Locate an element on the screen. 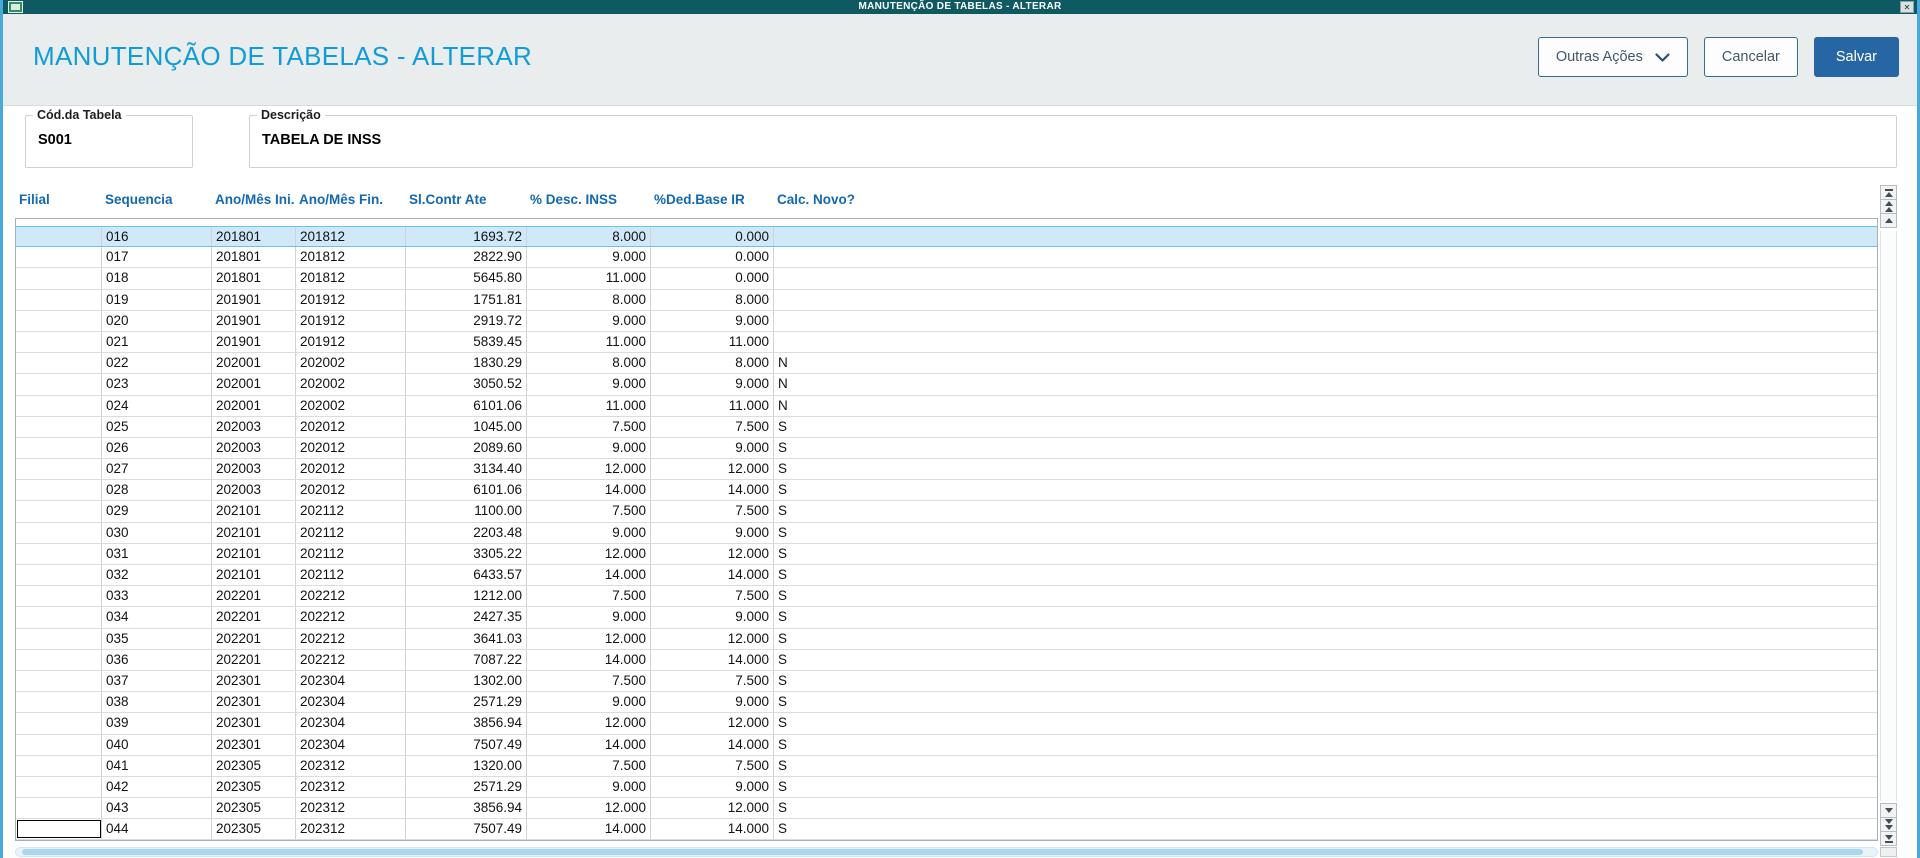  grid-cell-sl-contr-ate: 1320.00 is located at coordinates (466, 765).